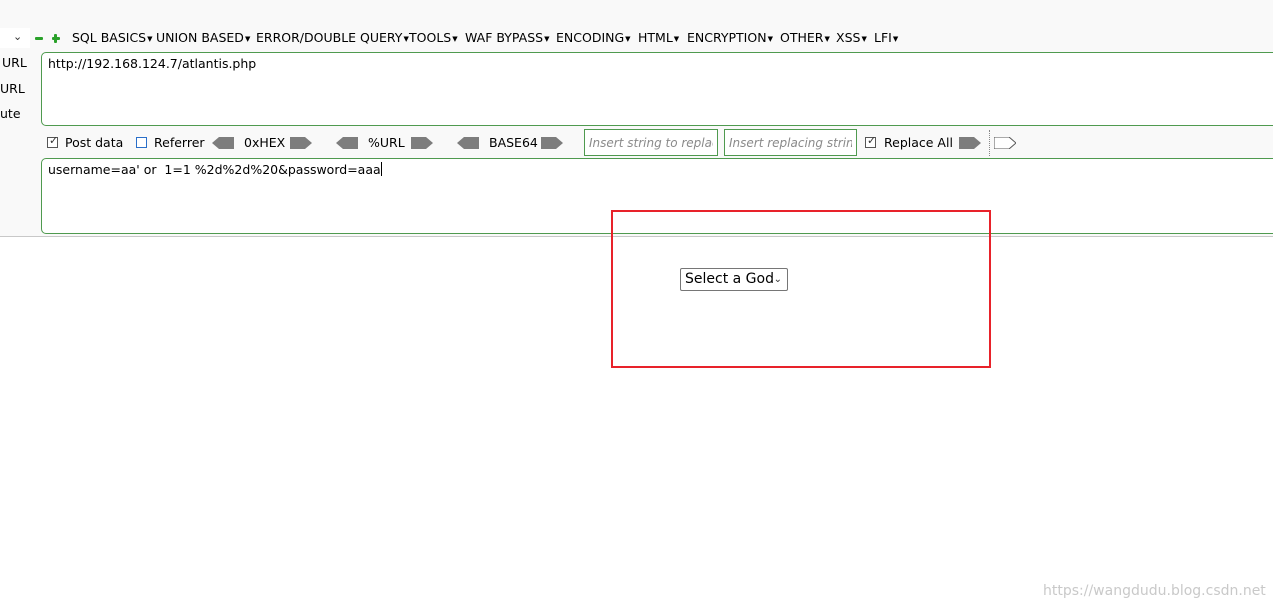 Image resolution: width=1273 pixels, height=611 pixels. Describe the element at coordinates (918, 142) in the screenshot. I see `replace-all-label: Replace All` at that location.